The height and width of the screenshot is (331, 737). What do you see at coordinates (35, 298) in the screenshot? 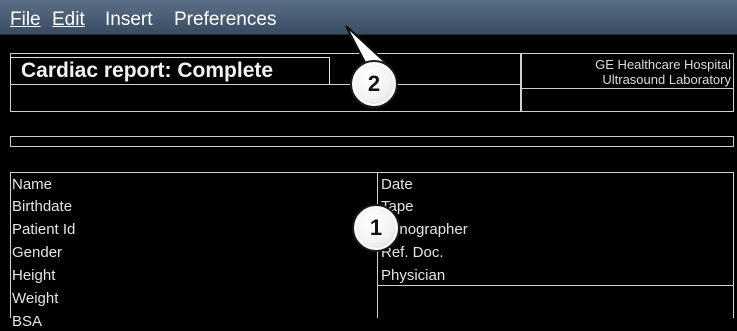
I see `field-label-weight: Weight` at bounding box center [35, 298].